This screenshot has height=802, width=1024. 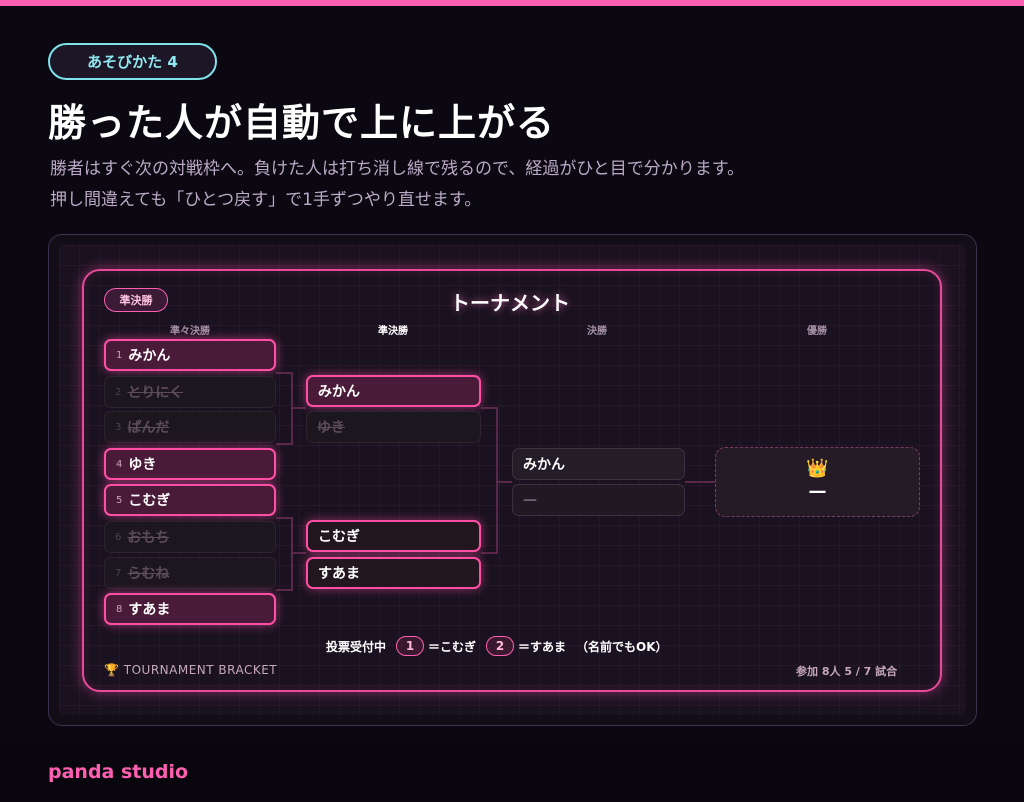 What do you see at coordinates (356, 646) in the screenshot?
I see `vote-label: 投票受付中` at bounding box center [356, 646].